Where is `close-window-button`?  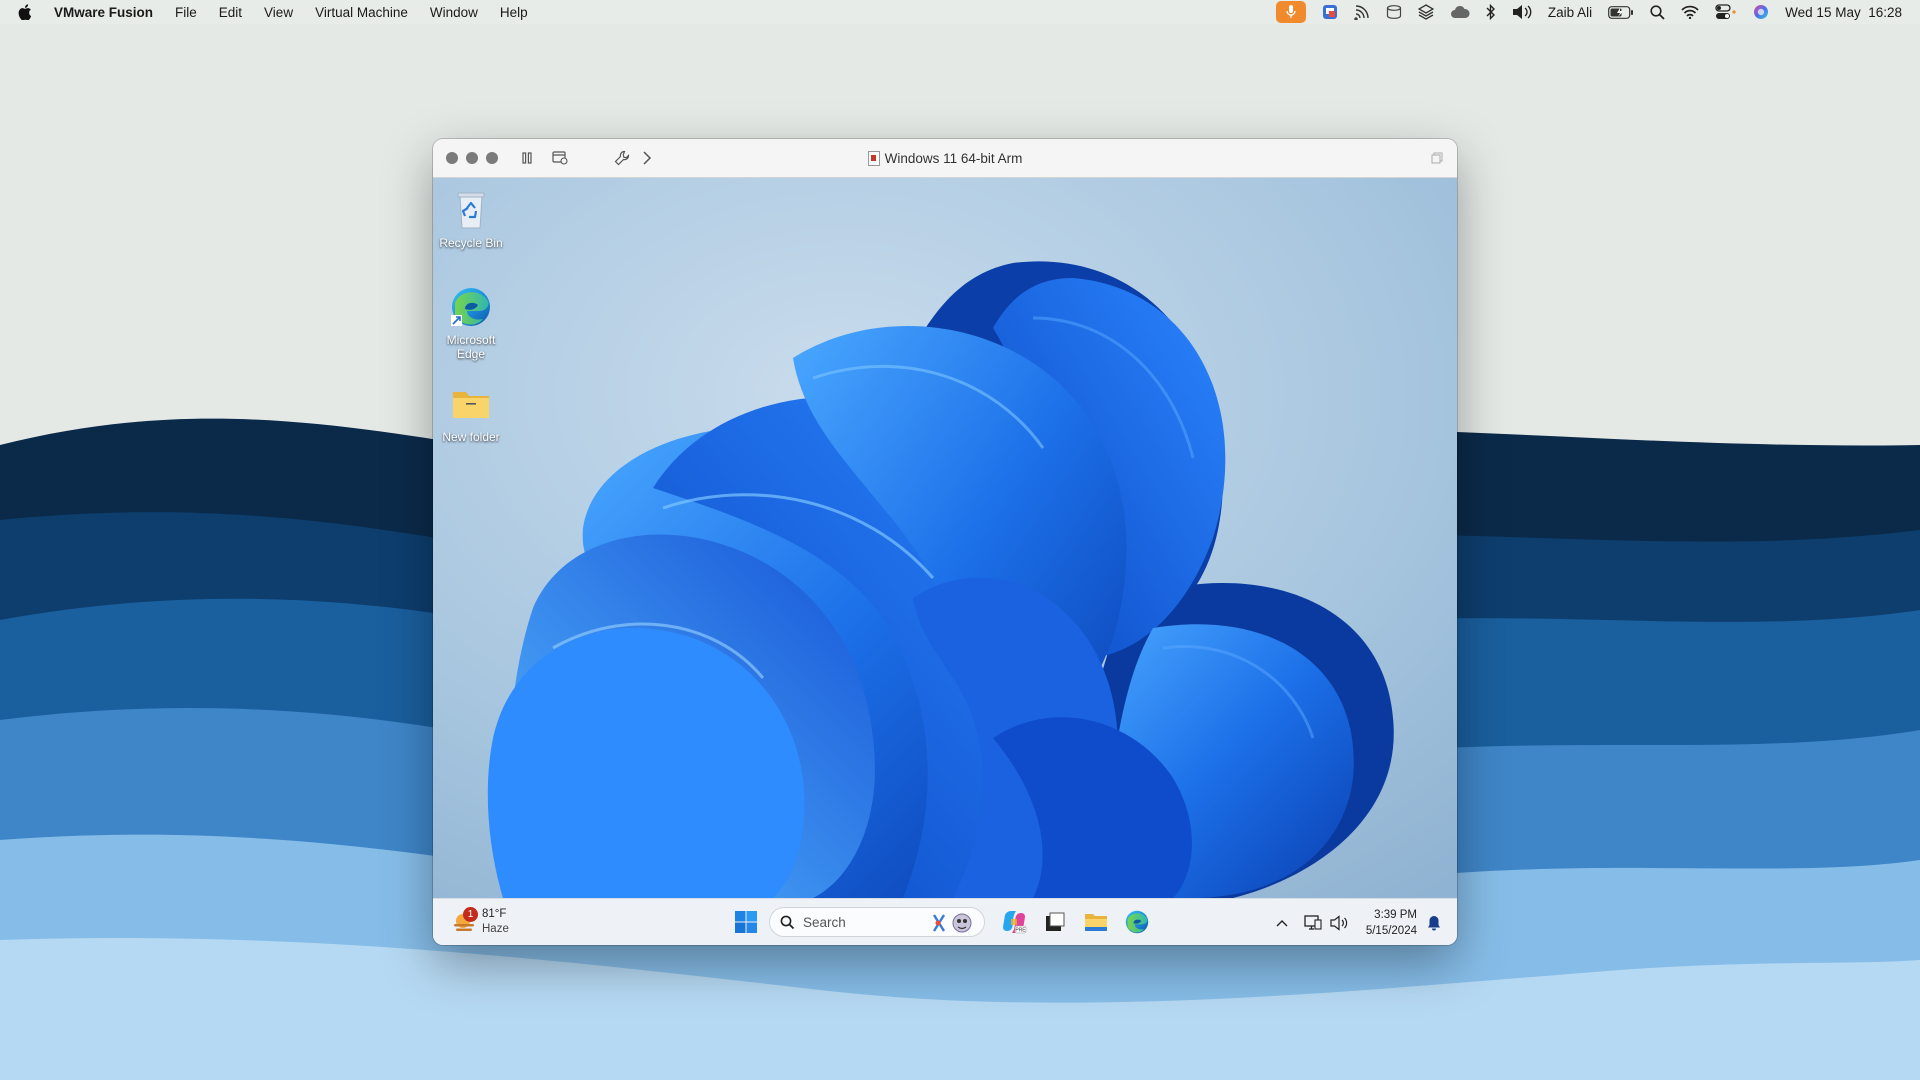
close-window-button is located at coordinates (452, 158).